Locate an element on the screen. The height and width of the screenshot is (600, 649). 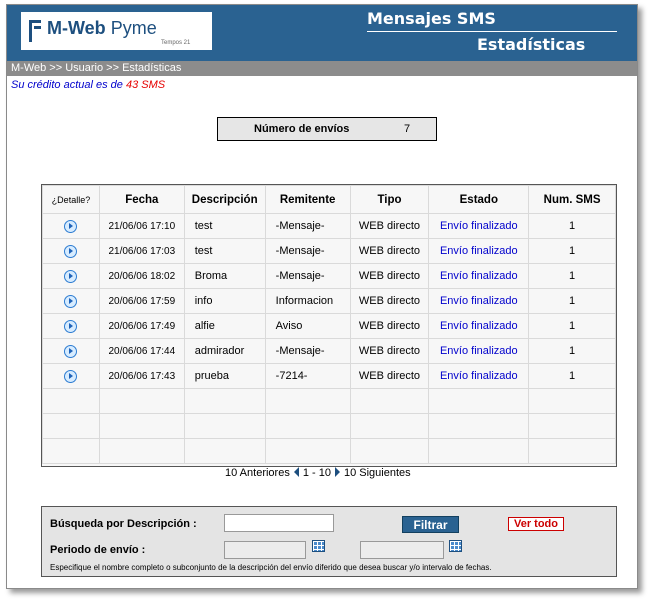
send-count-label: Número de envíos is located at coordinates (302, 129).